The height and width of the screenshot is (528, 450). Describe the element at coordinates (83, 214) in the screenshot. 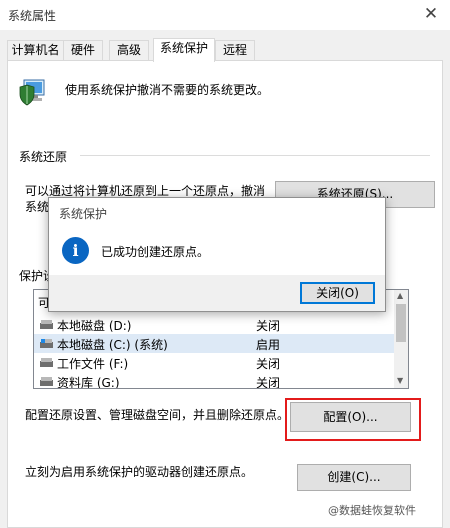

I see `dialog-title: 系统保护` at that location.